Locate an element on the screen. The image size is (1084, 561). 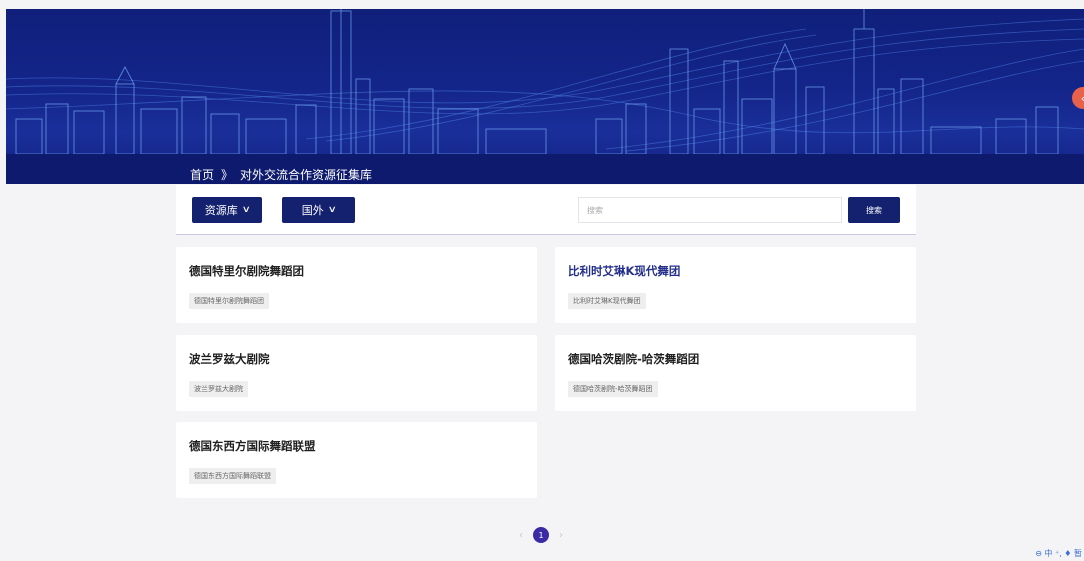
breadcrumb: 首页 》 对外交流合作资源征集库 is located at coordinates (545, 169).